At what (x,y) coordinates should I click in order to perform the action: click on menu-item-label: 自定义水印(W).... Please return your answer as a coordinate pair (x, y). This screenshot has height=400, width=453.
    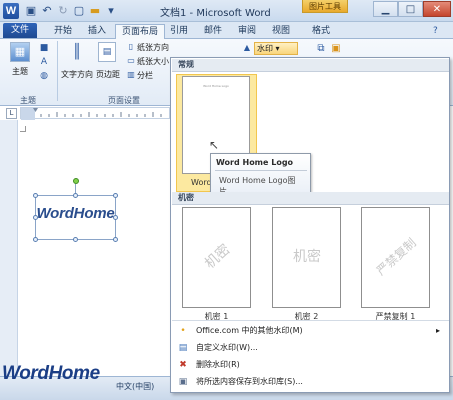
    Looking at the image, I should click on (227, 347).